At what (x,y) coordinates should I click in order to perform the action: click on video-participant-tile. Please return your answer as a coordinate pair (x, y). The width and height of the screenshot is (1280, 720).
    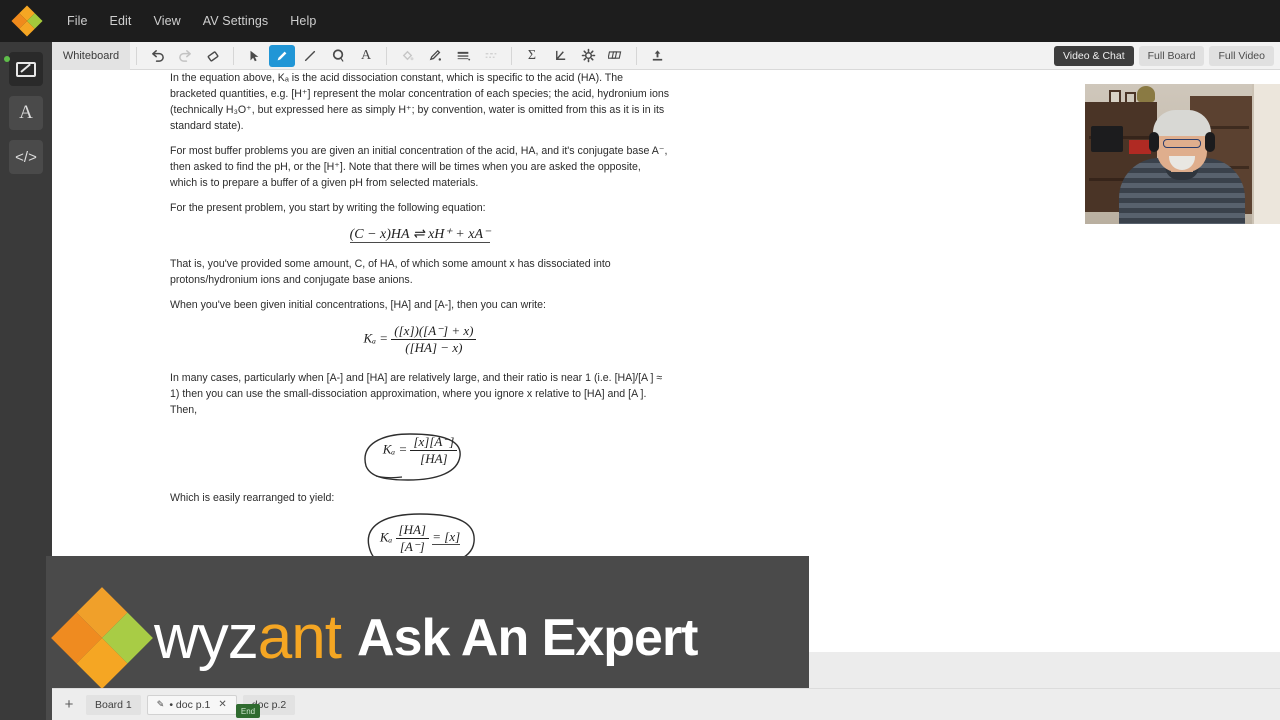
    Looking at the image, I should click on (1182, 154).